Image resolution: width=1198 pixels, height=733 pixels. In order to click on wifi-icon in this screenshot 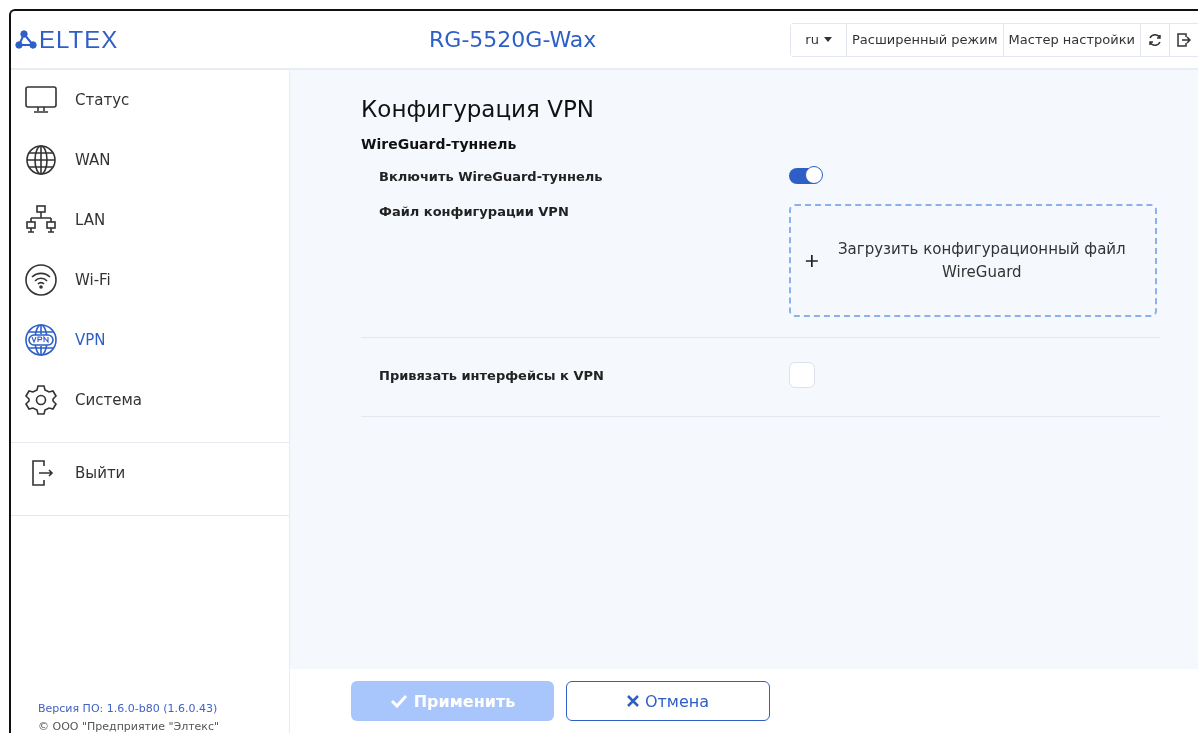, I will do `click(41, 280)`.